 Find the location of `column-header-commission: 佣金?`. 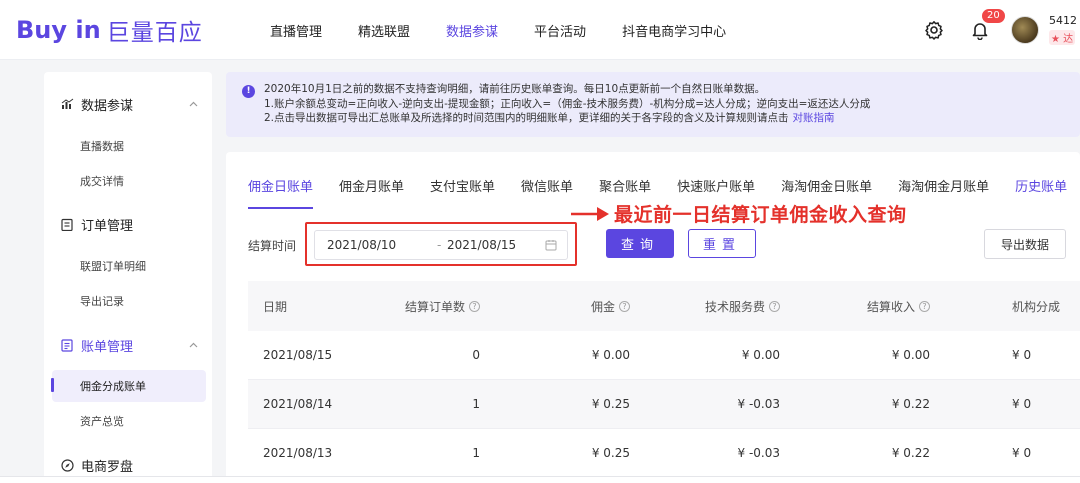

column-header-commission: 佣金? is located at coordinates (610, 306).